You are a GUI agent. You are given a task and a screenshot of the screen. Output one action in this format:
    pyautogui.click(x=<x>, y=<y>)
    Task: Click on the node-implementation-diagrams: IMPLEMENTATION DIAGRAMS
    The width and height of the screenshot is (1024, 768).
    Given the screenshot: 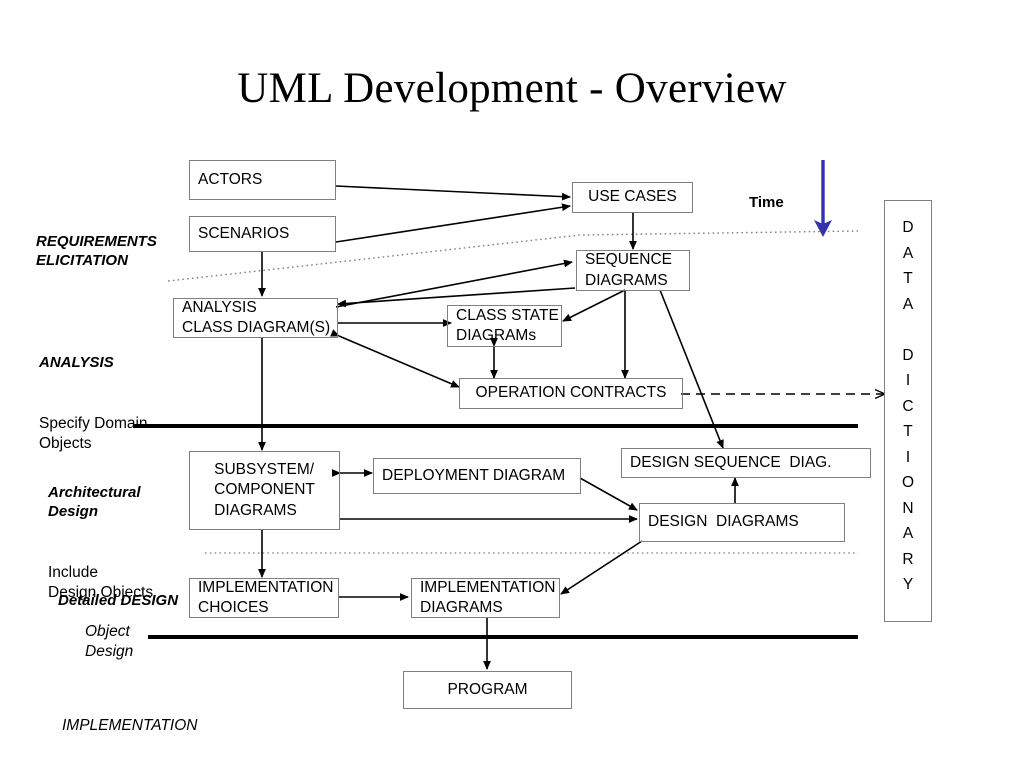 What is the action you would take?
    pyautogui.click(x=485, y=598)
    